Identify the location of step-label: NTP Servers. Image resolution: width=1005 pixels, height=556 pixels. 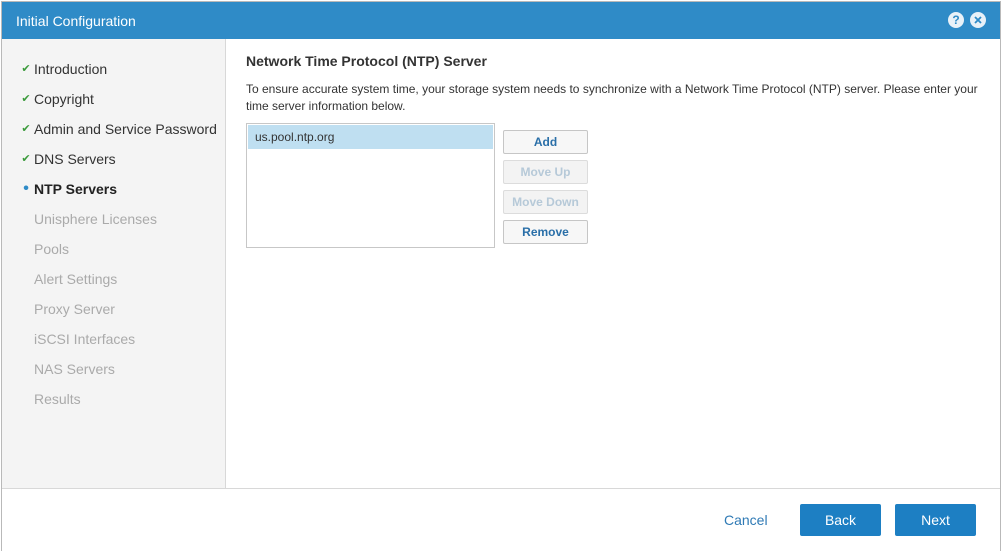
(76, 189).